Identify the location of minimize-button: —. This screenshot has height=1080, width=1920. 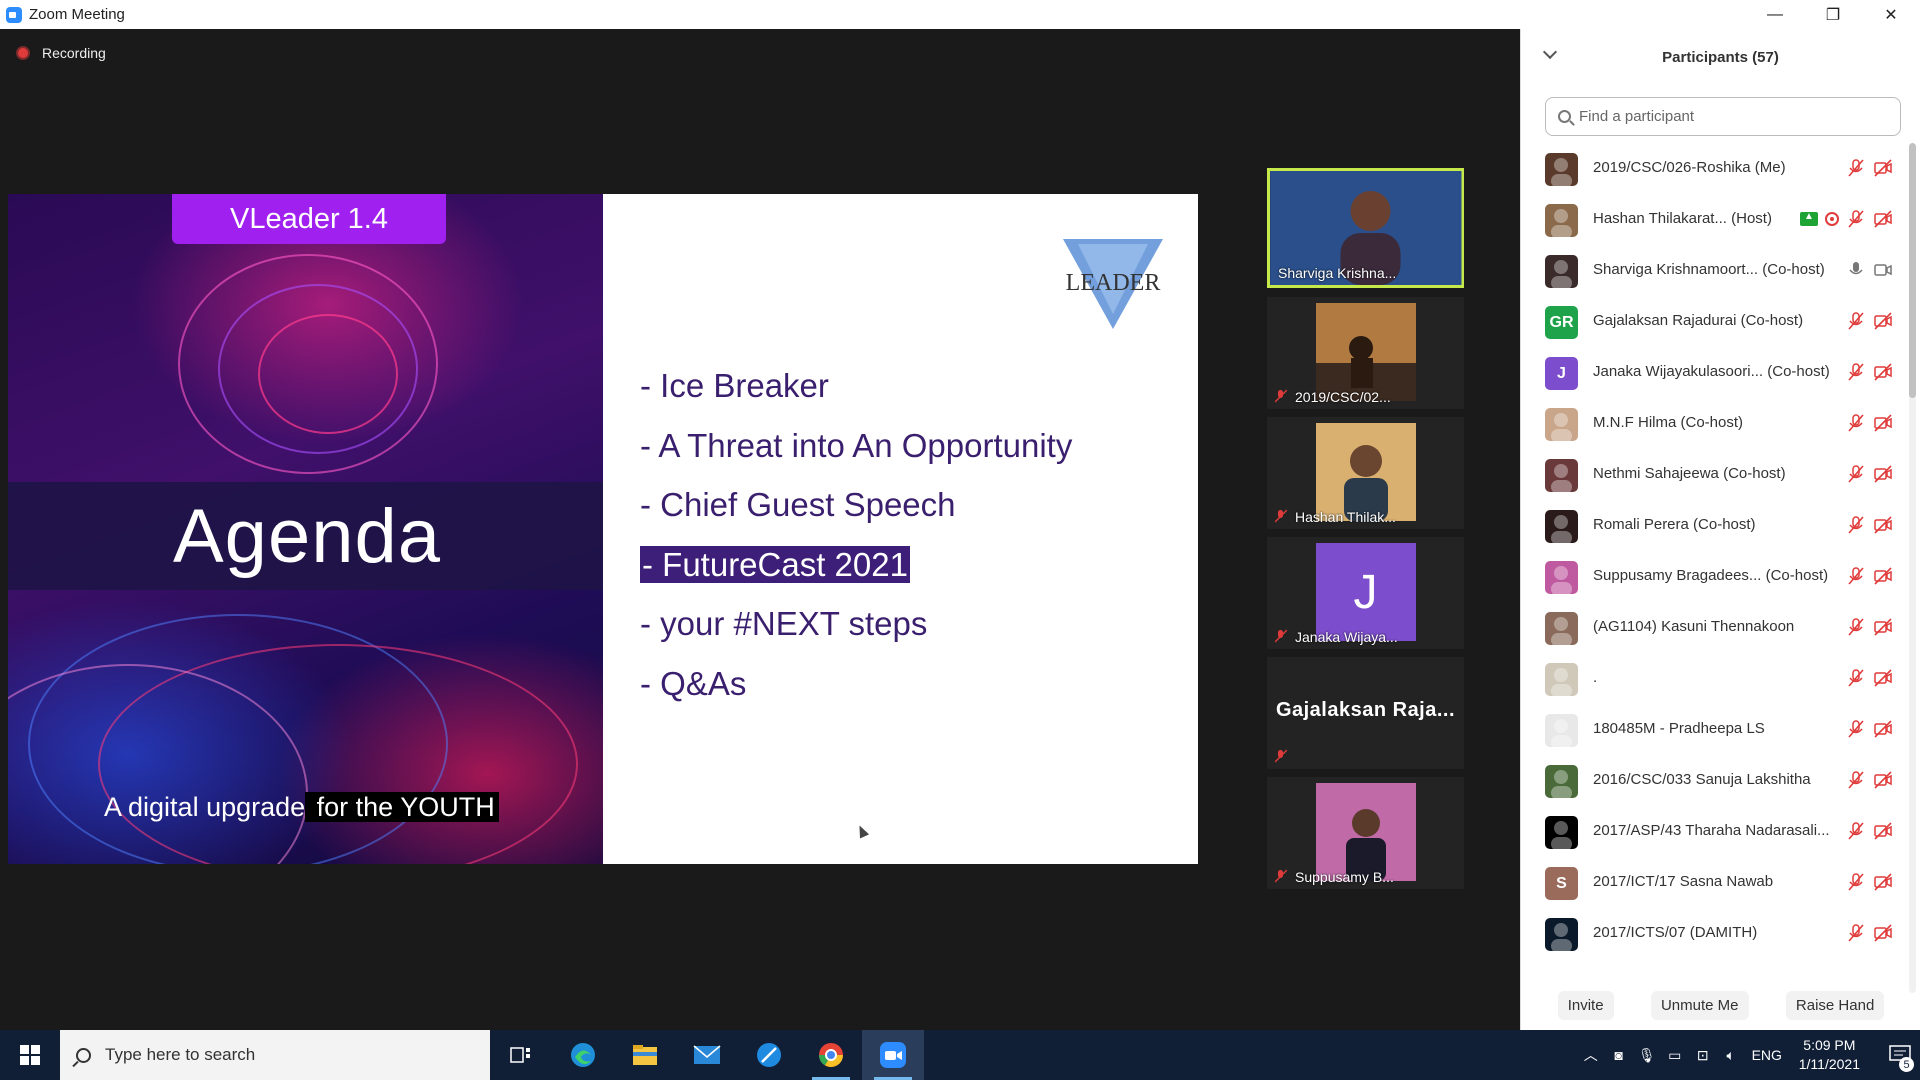
(1775, 14).